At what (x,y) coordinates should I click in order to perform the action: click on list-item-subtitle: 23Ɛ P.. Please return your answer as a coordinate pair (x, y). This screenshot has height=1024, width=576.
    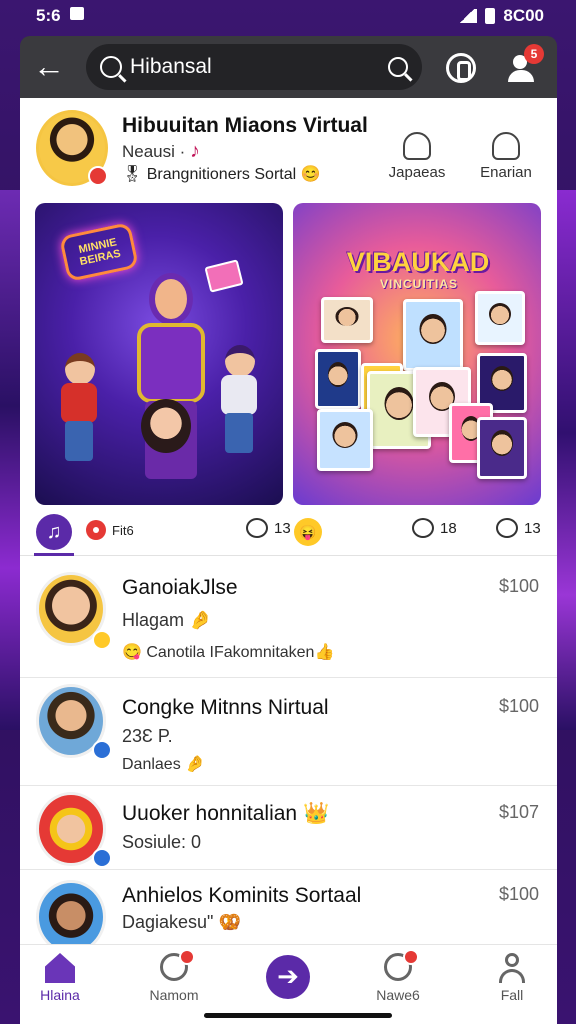
    Looking at the image, I should click on (147, 736).